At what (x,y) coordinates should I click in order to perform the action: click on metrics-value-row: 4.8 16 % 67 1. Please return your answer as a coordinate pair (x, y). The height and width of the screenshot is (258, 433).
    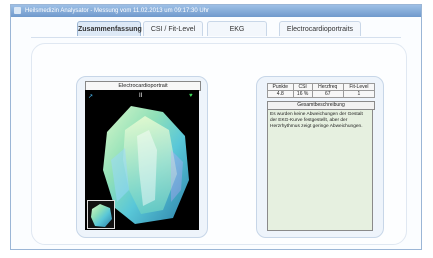
    Looking at the image, I should click on (321, 94).